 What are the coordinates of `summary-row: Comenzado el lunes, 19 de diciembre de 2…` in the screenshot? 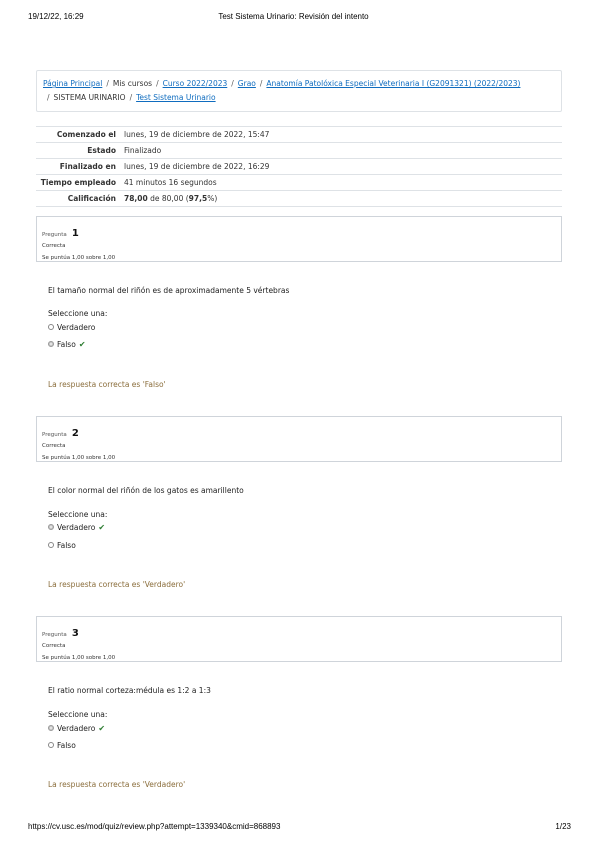 It's located at (299, 134).